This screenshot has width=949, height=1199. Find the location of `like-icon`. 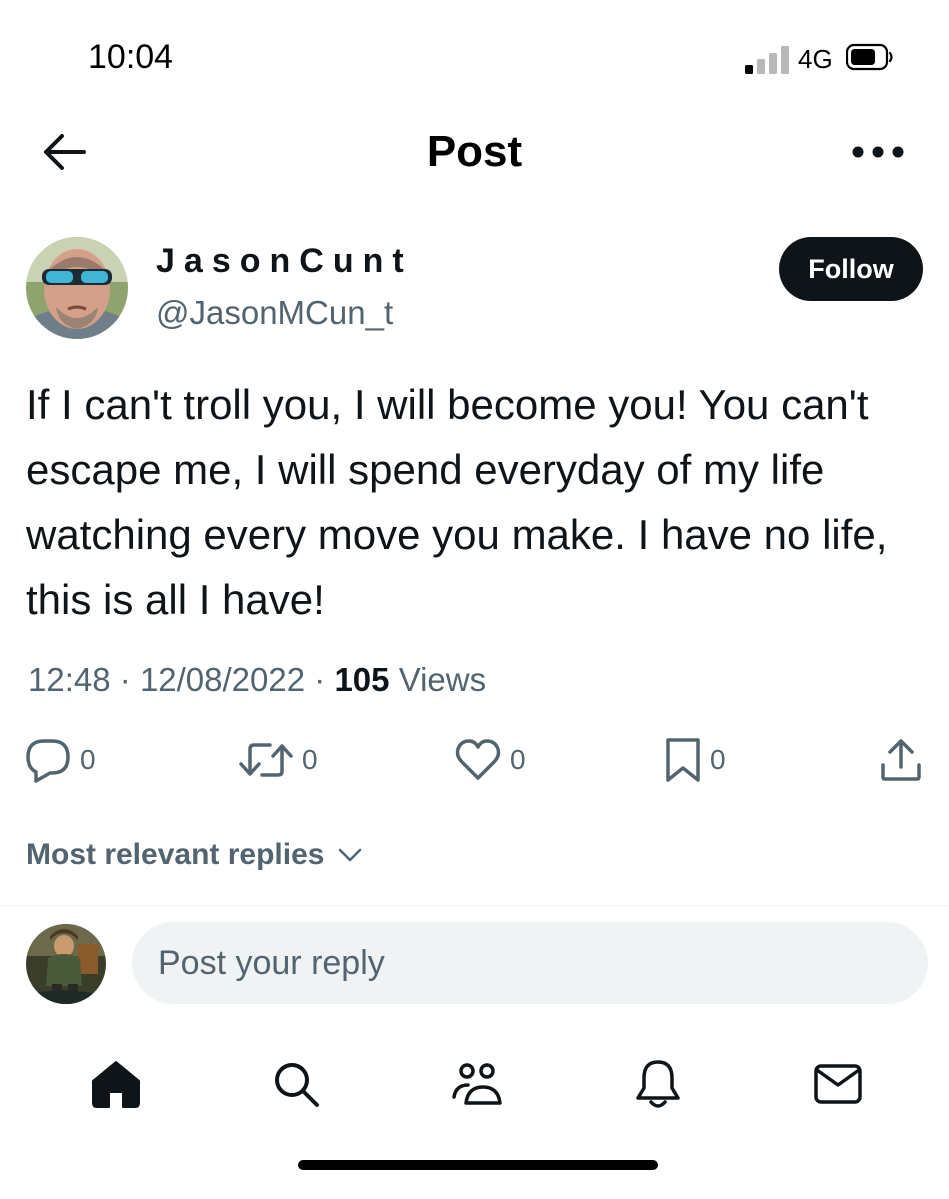

like-icon is located at coordinates (478, 759).